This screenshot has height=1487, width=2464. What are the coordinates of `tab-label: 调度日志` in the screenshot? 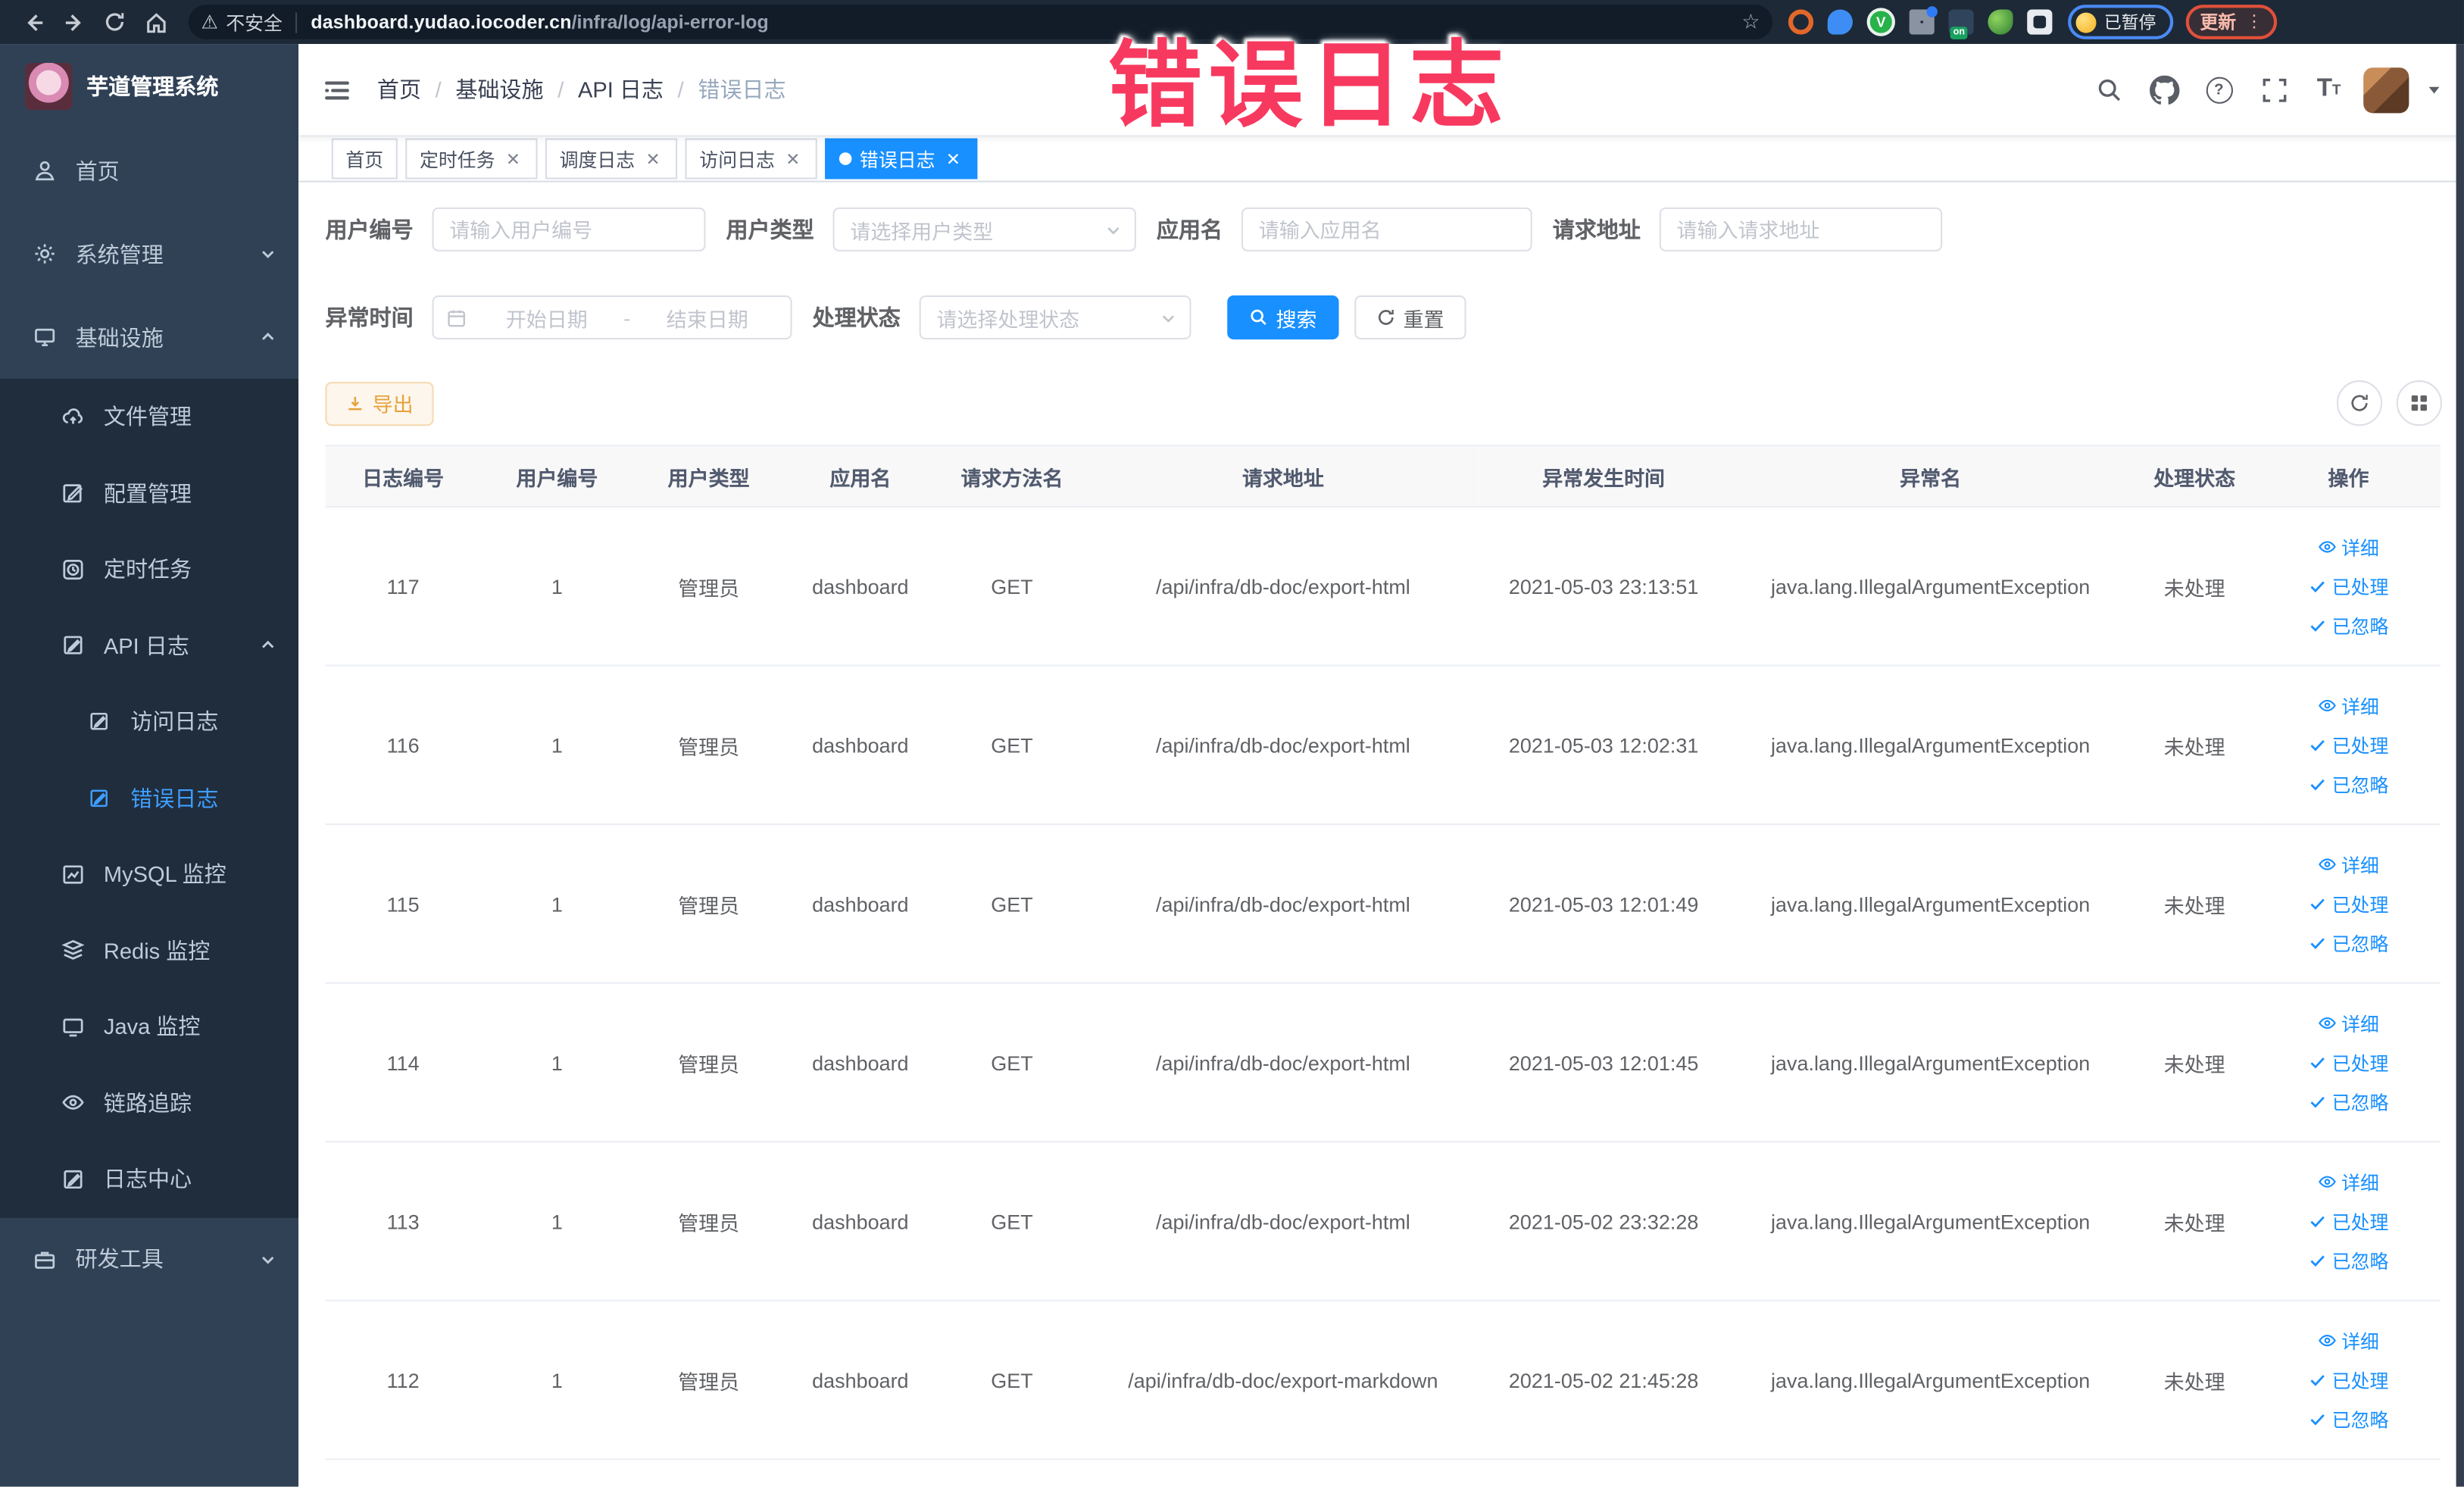 It's located at (597, 159).